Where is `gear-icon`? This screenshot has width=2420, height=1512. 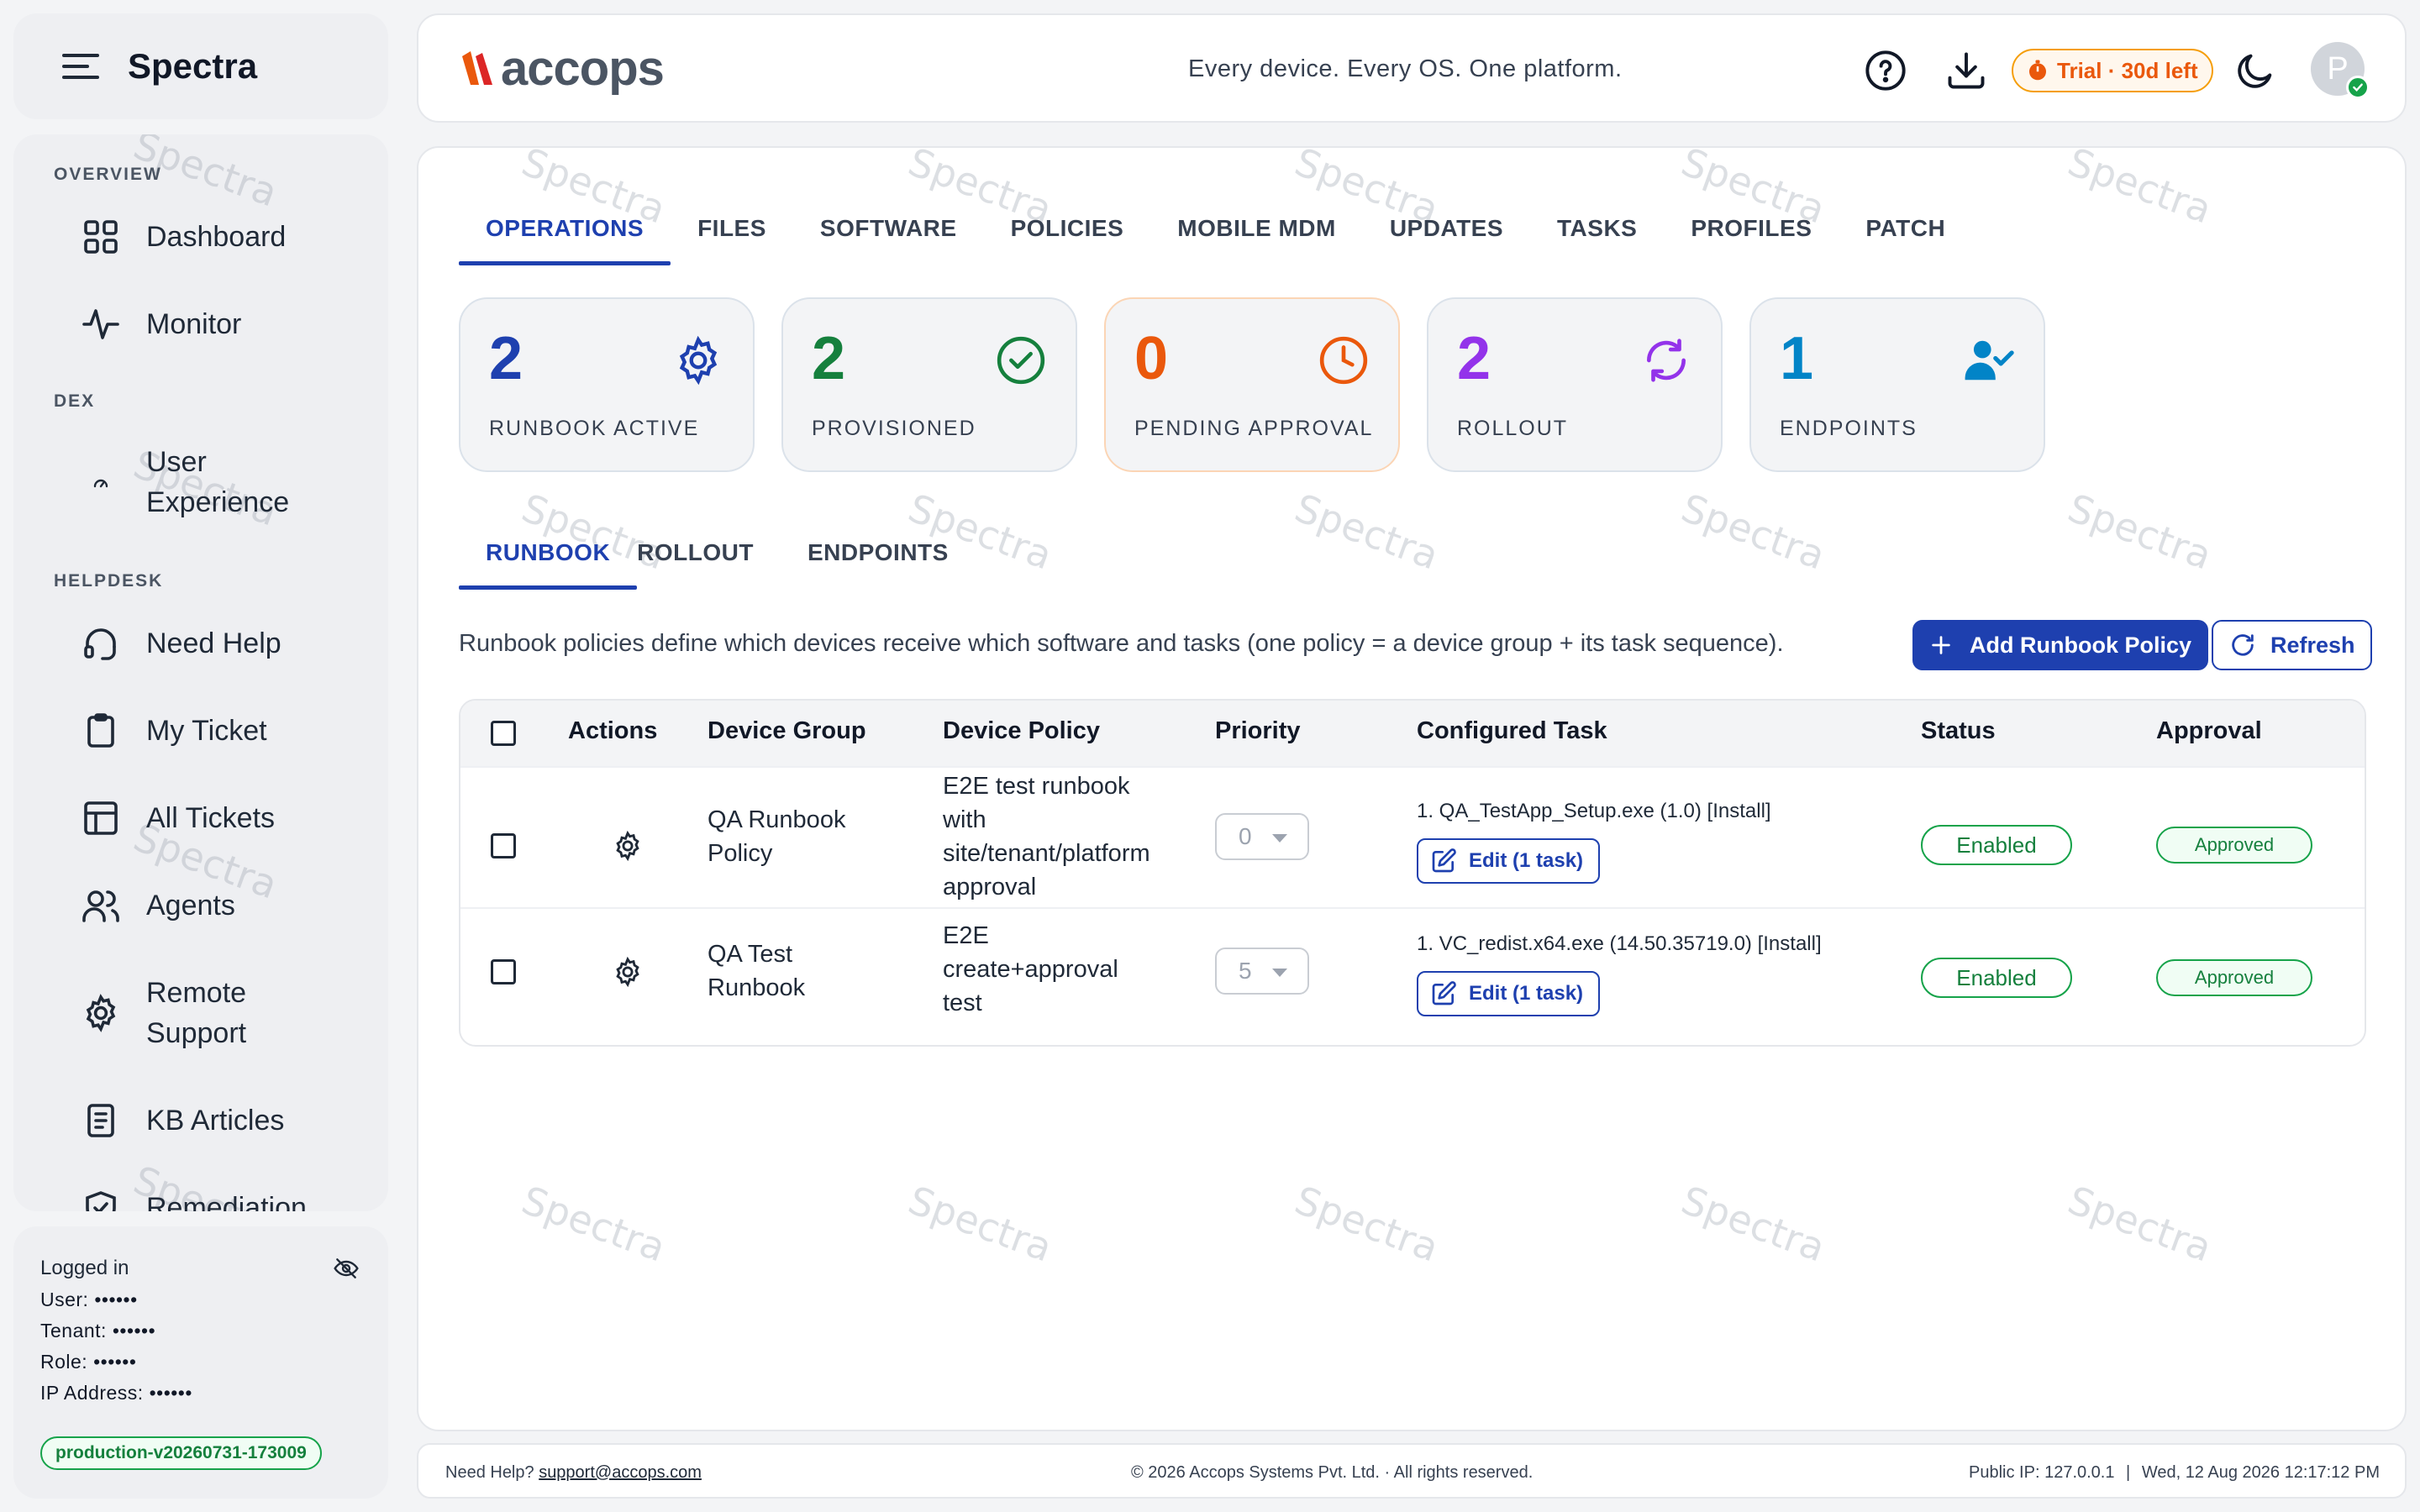
gear-icon is located at coordinates (698, 360).